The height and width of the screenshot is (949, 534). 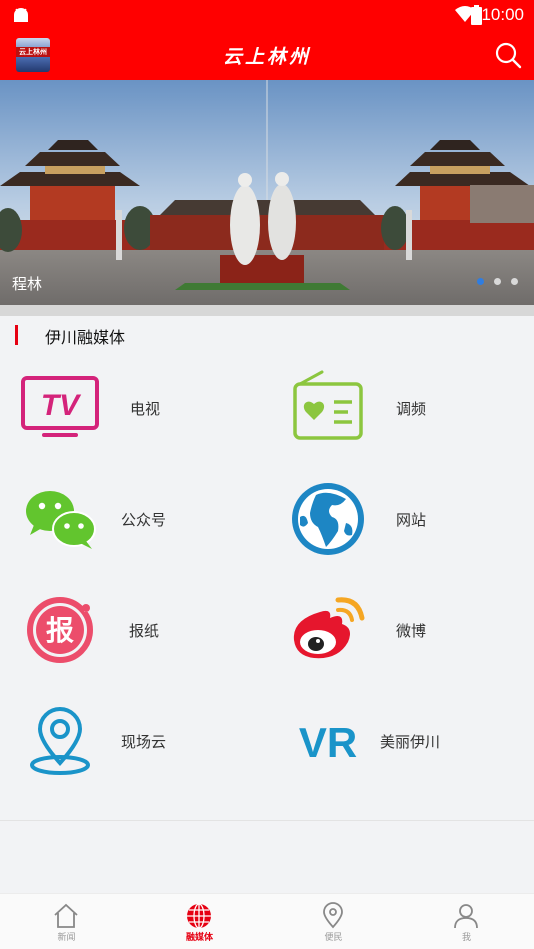 What do you see at coordinates (267, 310) in the screenshot?
I see `banner-divider` at bounding box center [267, 310].